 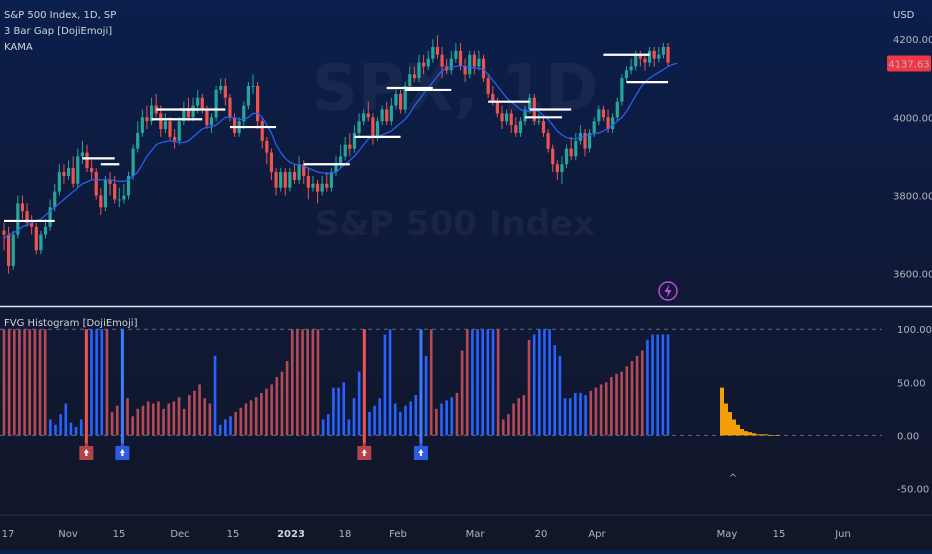 I want to click on indicator-3-bar-gap: 3 Bar Gap [DojiEmoji], so click(x=58, y=31).